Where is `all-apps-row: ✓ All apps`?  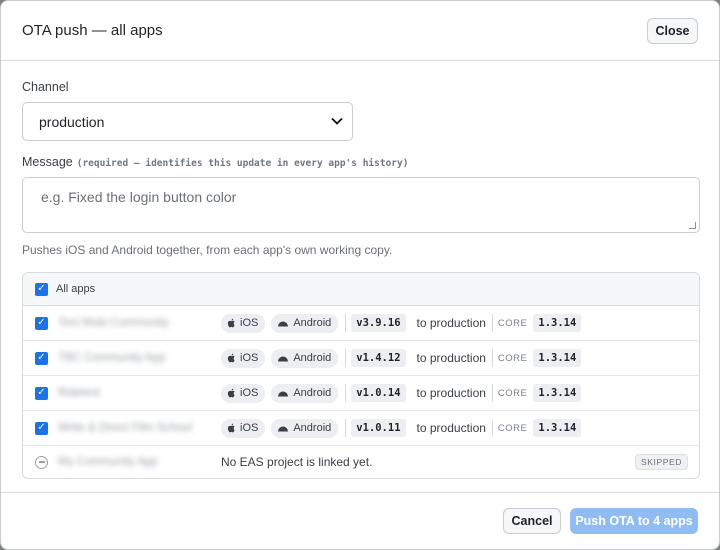 all-apps-row: ✓ All apps is located at coordinates (361, 289).